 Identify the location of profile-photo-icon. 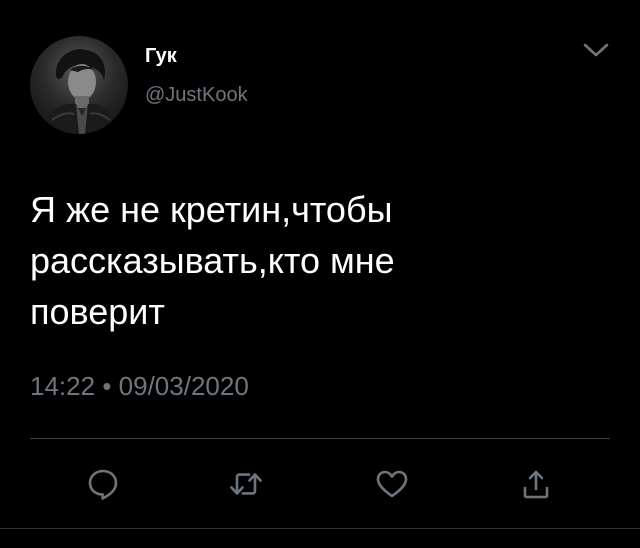
(81, 91).